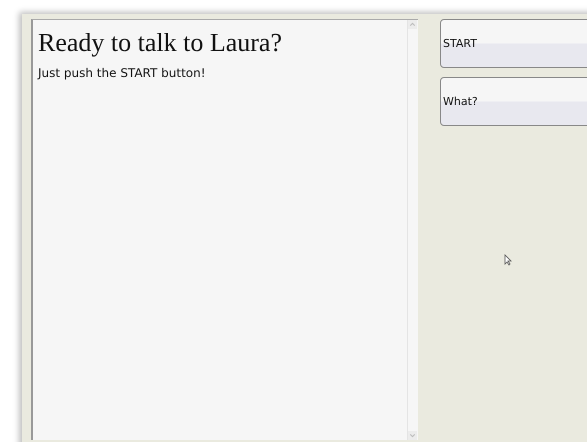 Image resolution: width=587 pixels, height=442 pixels. Describe the element at coordinates (161, 43) in the screenshot. I see `chat-heading: Ready to talk to Laura?` at that location.